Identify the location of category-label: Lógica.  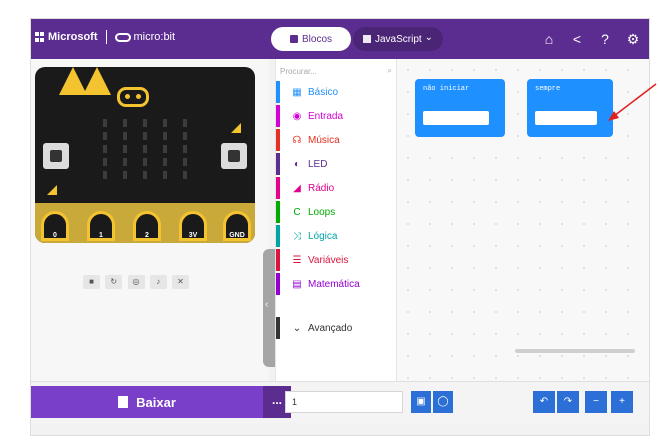
(323, 236).